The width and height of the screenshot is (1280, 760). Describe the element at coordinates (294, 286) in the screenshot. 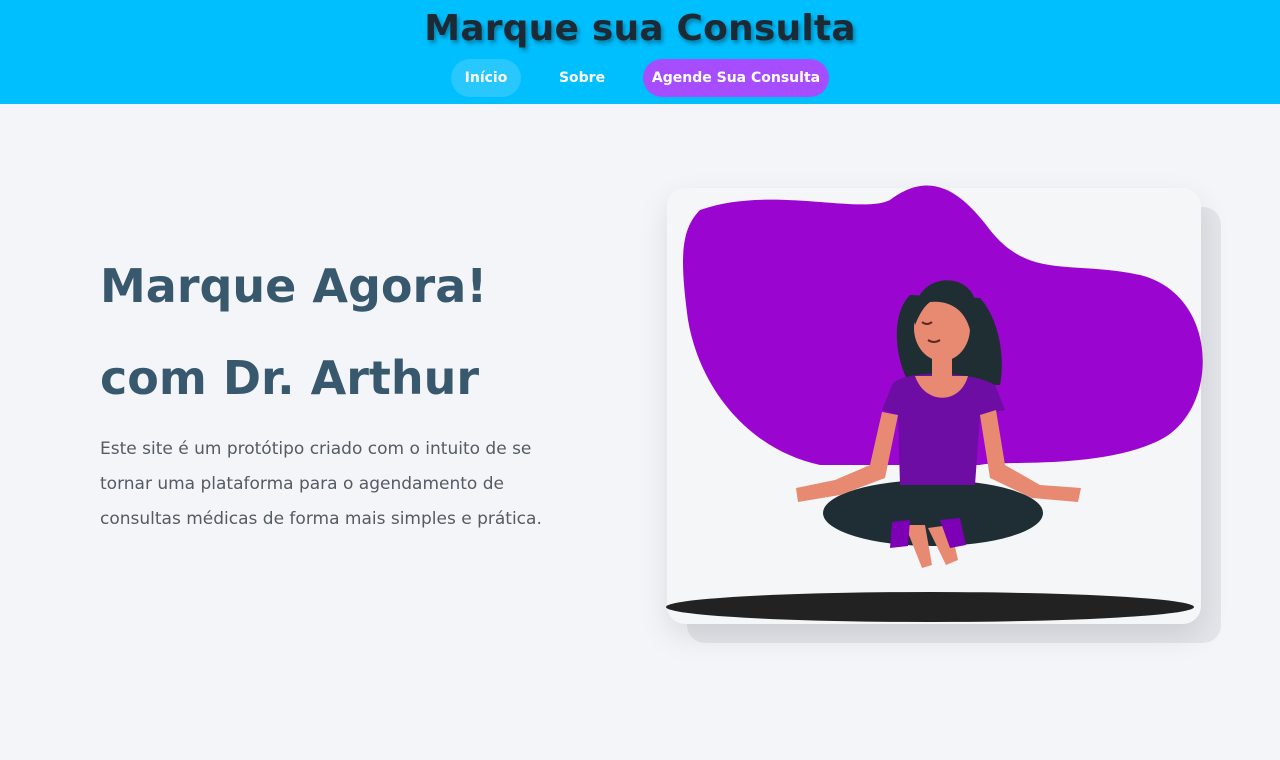

I see `hero-title: Marque Agora!` at that location.